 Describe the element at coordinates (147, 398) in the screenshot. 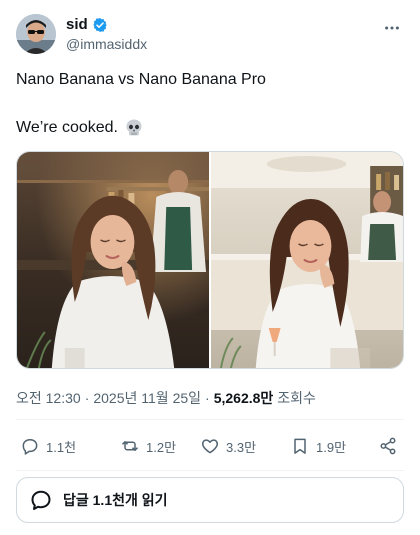

I see `post-date: 2025년 11월 25일` at that location.